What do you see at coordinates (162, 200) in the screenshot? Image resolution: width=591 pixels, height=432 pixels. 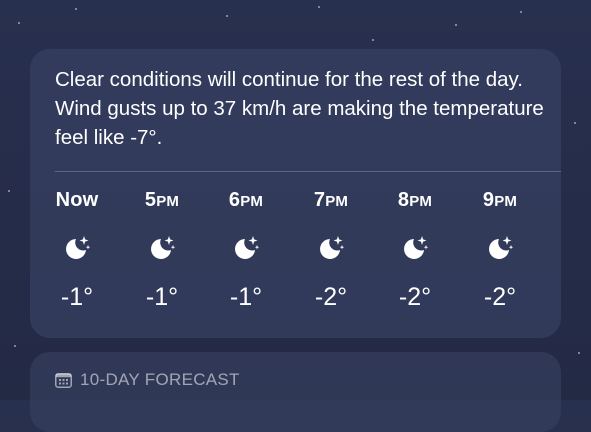 I see `hour-label: 5PM` at bounding box center [162, 200].